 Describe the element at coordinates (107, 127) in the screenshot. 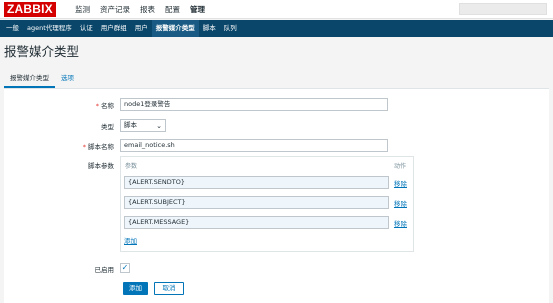

I see `type-label: 类型` at that location.